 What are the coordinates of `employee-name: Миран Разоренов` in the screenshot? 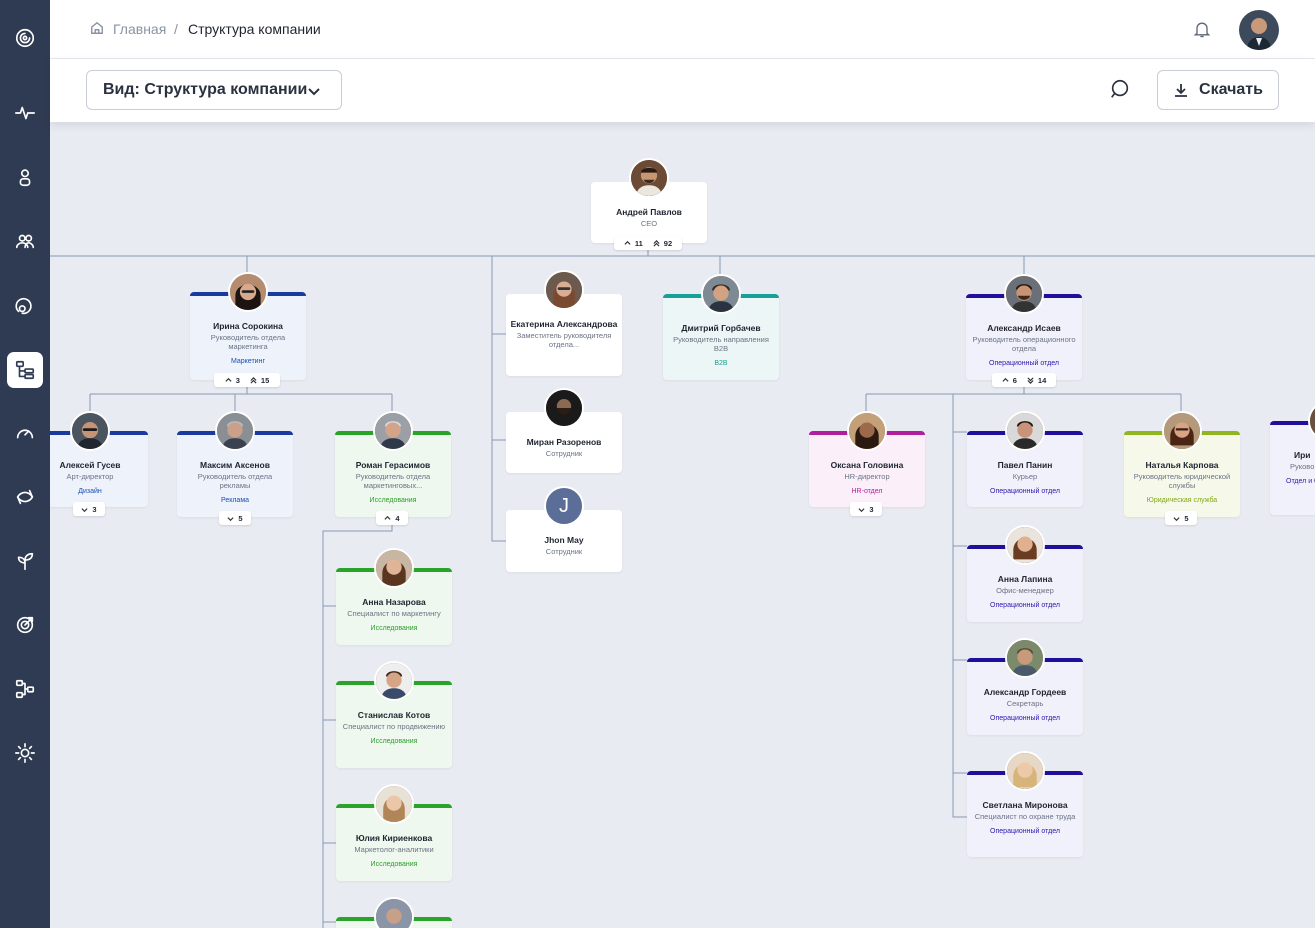 It's located at (564, 442).